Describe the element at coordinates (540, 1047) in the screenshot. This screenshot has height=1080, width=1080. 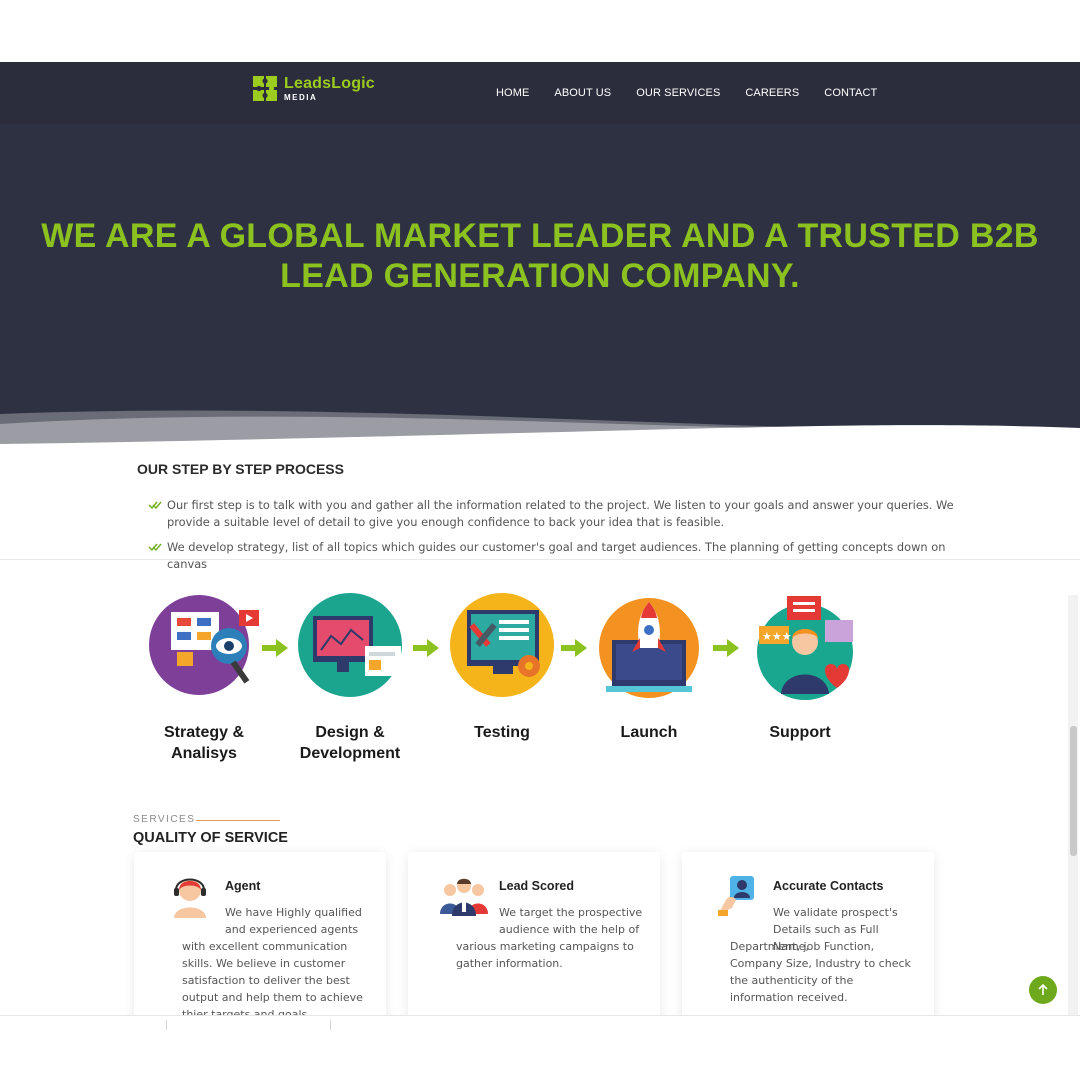
I see `bottom-browser-bar` at that location.